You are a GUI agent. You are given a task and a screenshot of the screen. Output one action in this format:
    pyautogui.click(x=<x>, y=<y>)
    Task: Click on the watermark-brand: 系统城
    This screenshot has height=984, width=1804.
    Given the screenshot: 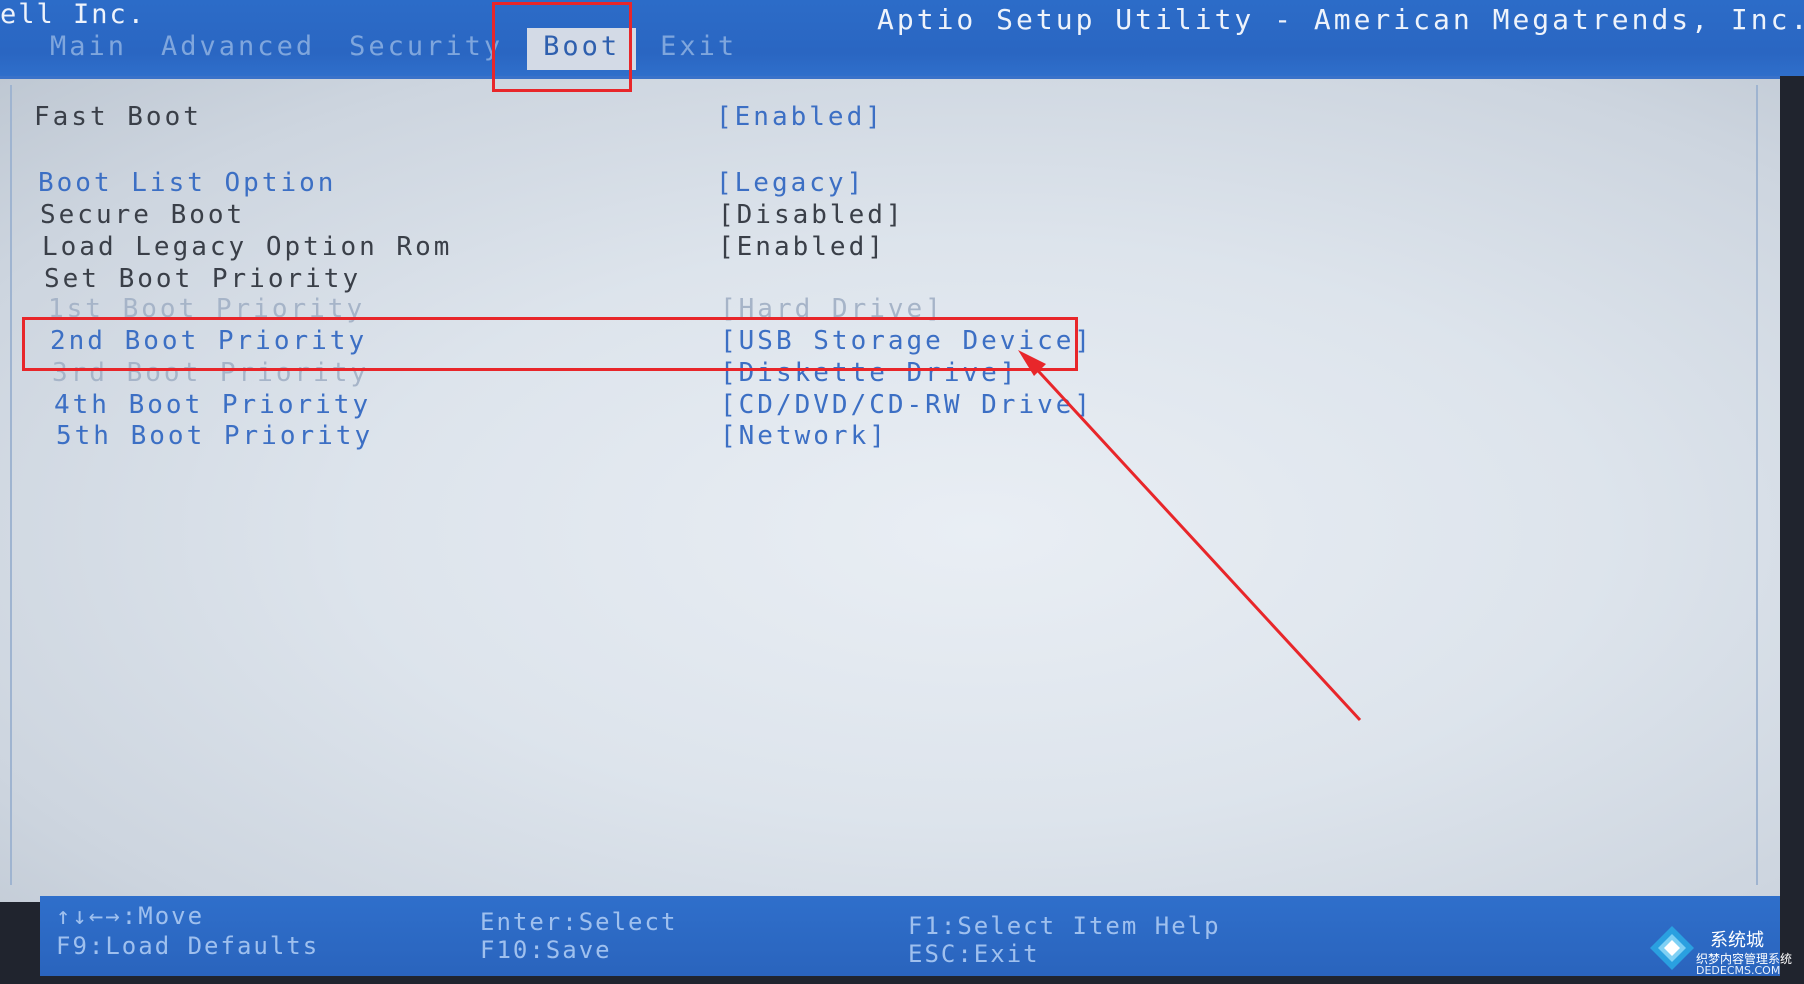 What is the action you would take?
    pyautogui.click(x=1737, y=940)
    